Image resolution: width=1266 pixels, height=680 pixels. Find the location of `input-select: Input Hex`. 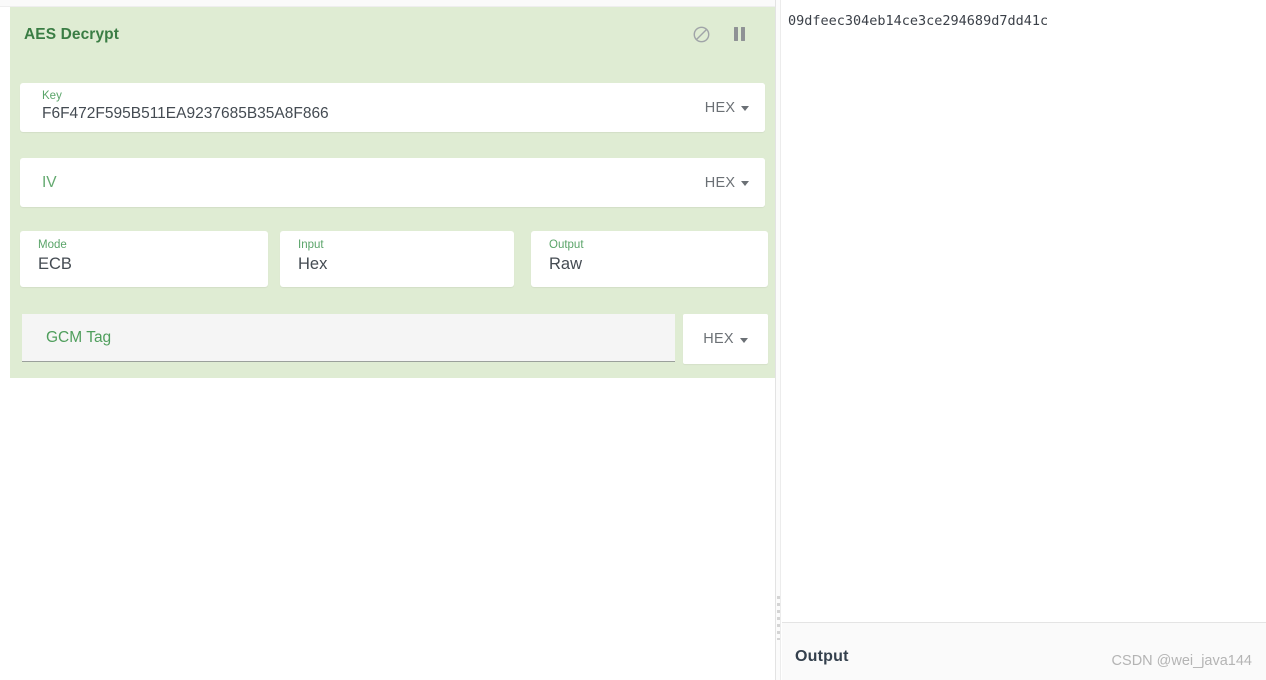

input-select: Input Hex is located at coordinates (397, 259).